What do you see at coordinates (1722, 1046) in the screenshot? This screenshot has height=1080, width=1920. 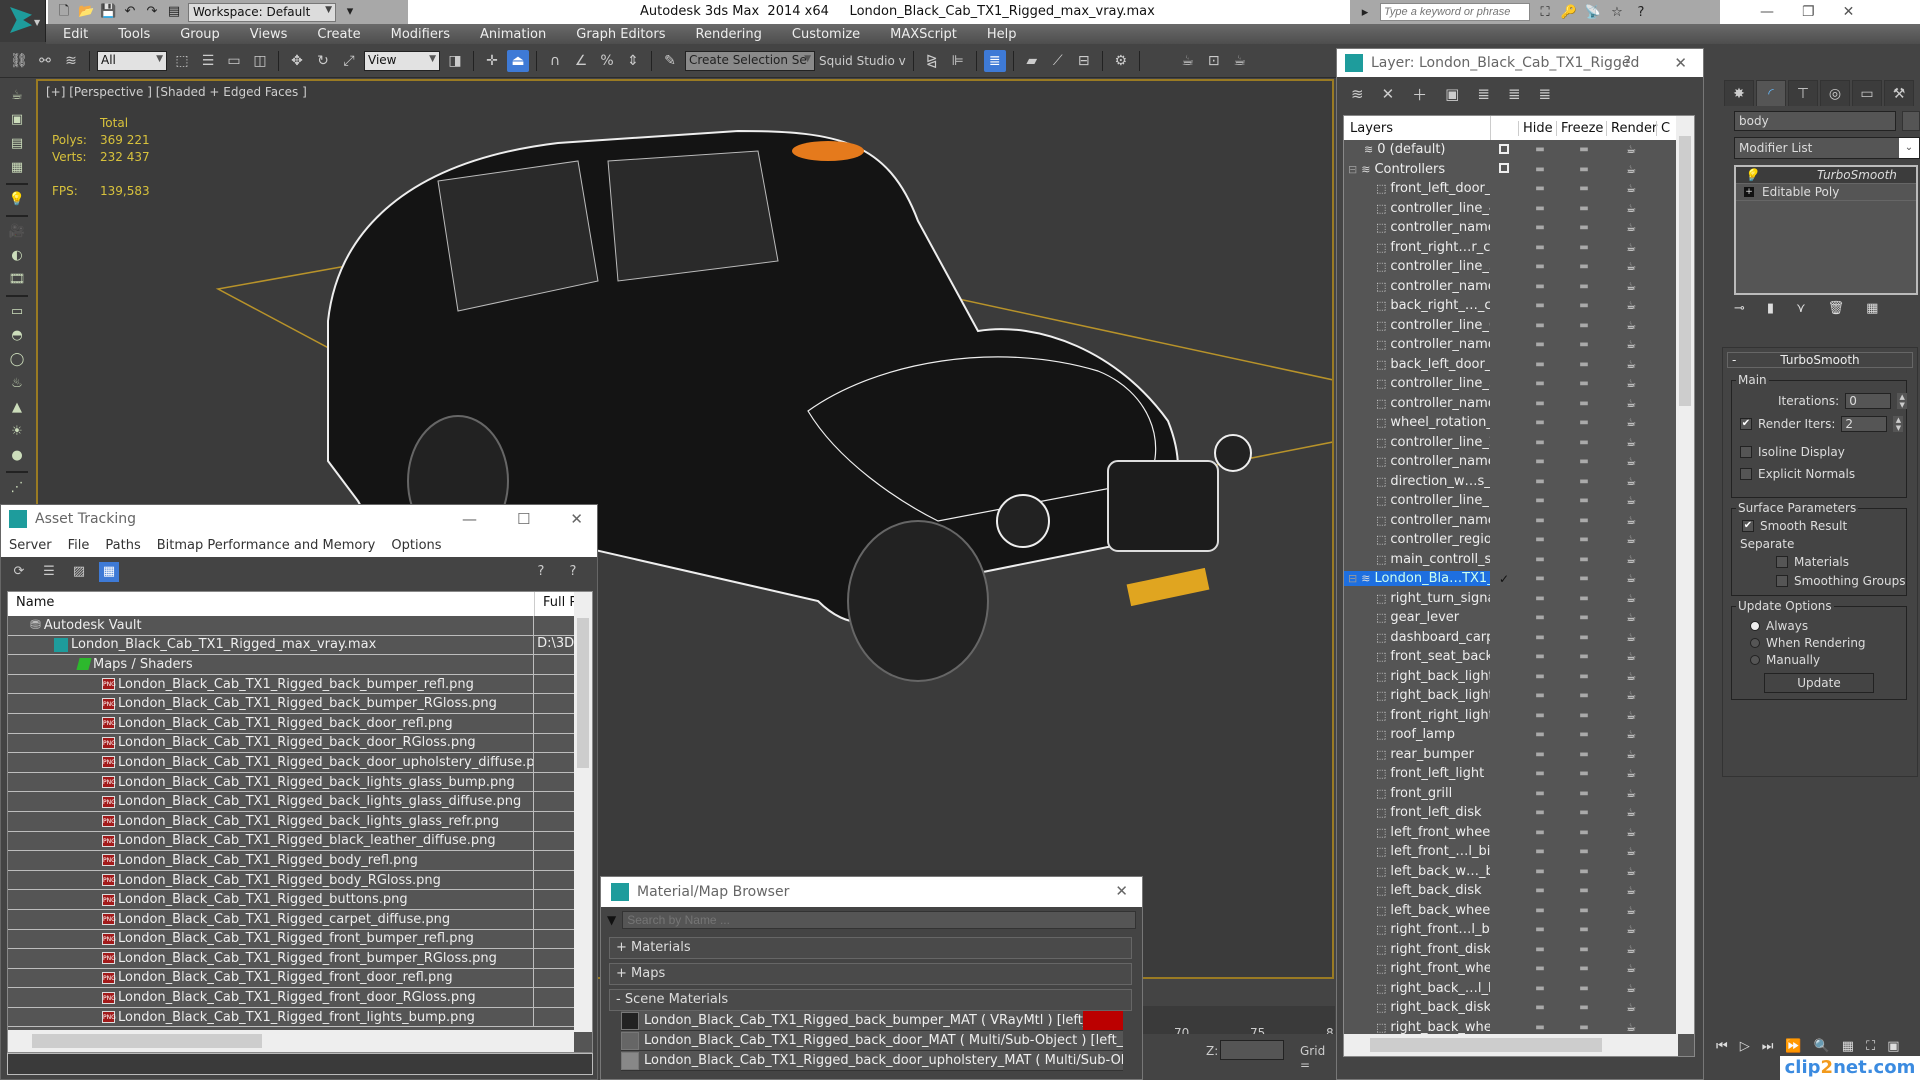 I see `previous-frame-icon: ⏮` at bounding box center [1722, 1046].